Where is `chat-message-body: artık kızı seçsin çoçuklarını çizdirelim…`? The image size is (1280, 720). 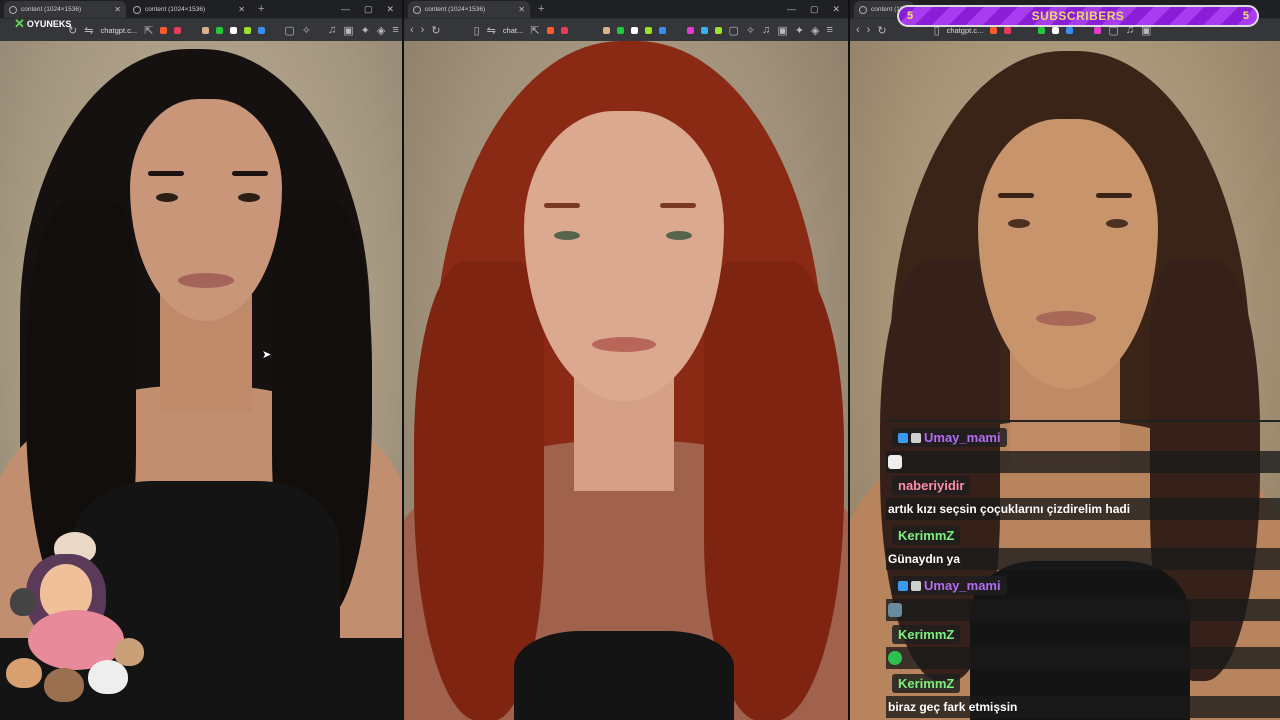 chat-message-body: artık kızı seçsin çoçuklarını çizdirelim… is located at coordinates (1083, 509).